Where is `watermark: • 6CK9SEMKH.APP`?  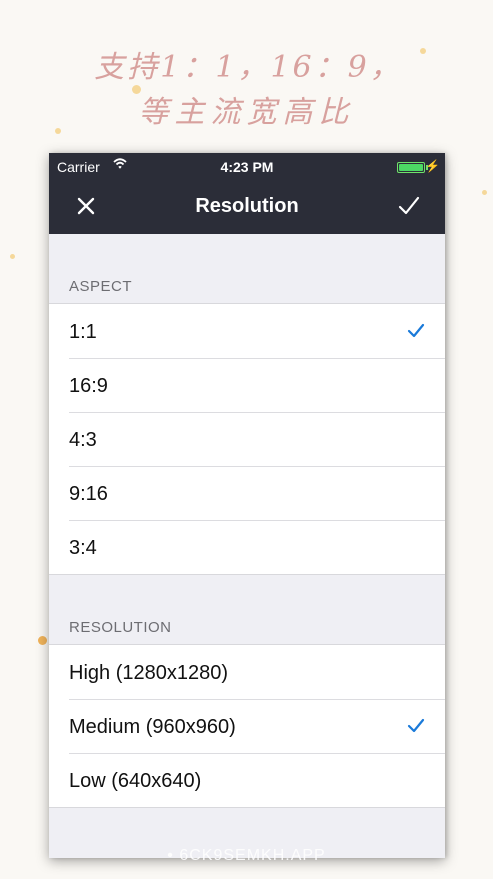
watermark: • 6CK9SEMKH.APP is located at coordinates (246, 855).